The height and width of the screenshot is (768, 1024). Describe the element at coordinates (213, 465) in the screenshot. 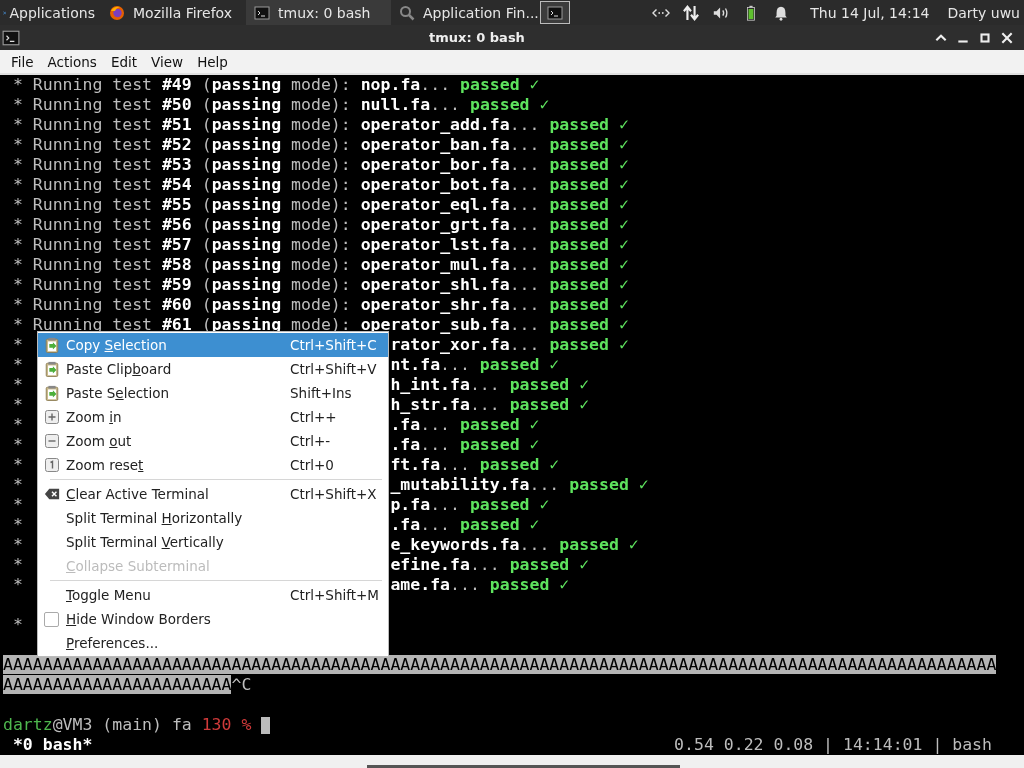

I see `menu-item: Zoom reset Ctrl+0` at that location.